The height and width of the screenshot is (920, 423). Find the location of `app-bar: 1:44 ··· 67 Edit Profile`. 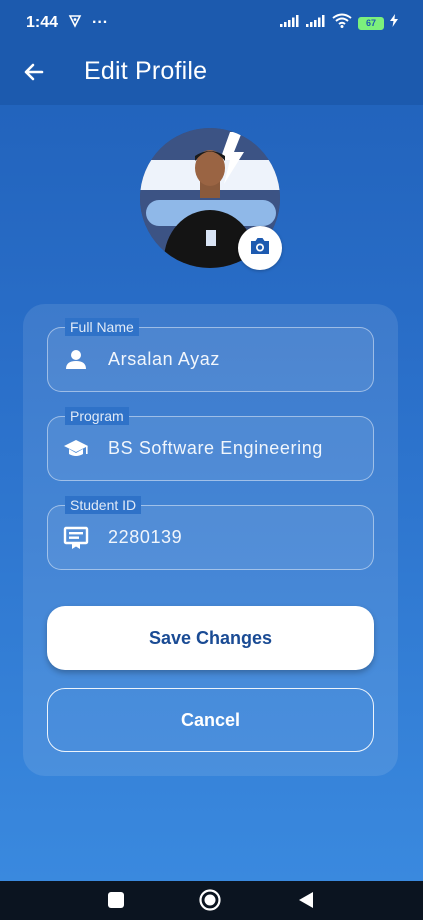

app-bar: 1:44 ··· 67 Edit Profile is located at coordinates (211, 52).